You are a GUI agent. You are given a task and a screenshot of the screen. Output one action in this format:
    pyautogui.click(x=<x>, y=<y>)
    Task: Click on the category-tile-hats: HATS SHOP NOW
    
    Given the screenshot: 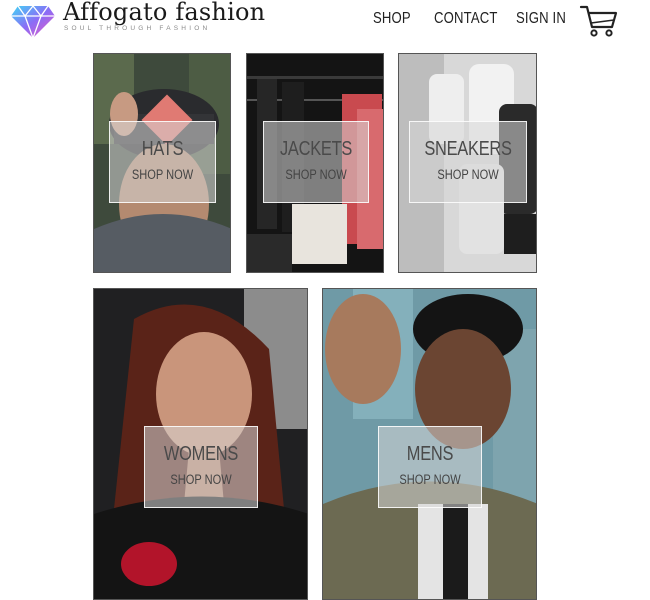 What is the action you would take?
    pyautogui.click(x=162, y=163)
    